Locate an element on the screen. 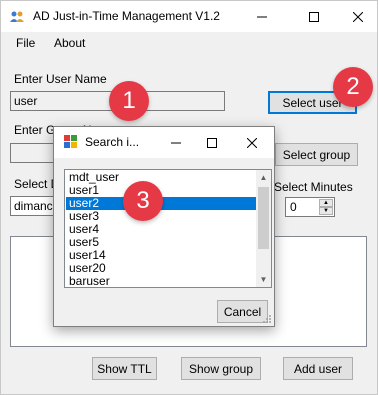 Image resolution: width=378 pixels, height=395 pixels. user-name-label: Enter User Name is located at coordinates (60, 79).